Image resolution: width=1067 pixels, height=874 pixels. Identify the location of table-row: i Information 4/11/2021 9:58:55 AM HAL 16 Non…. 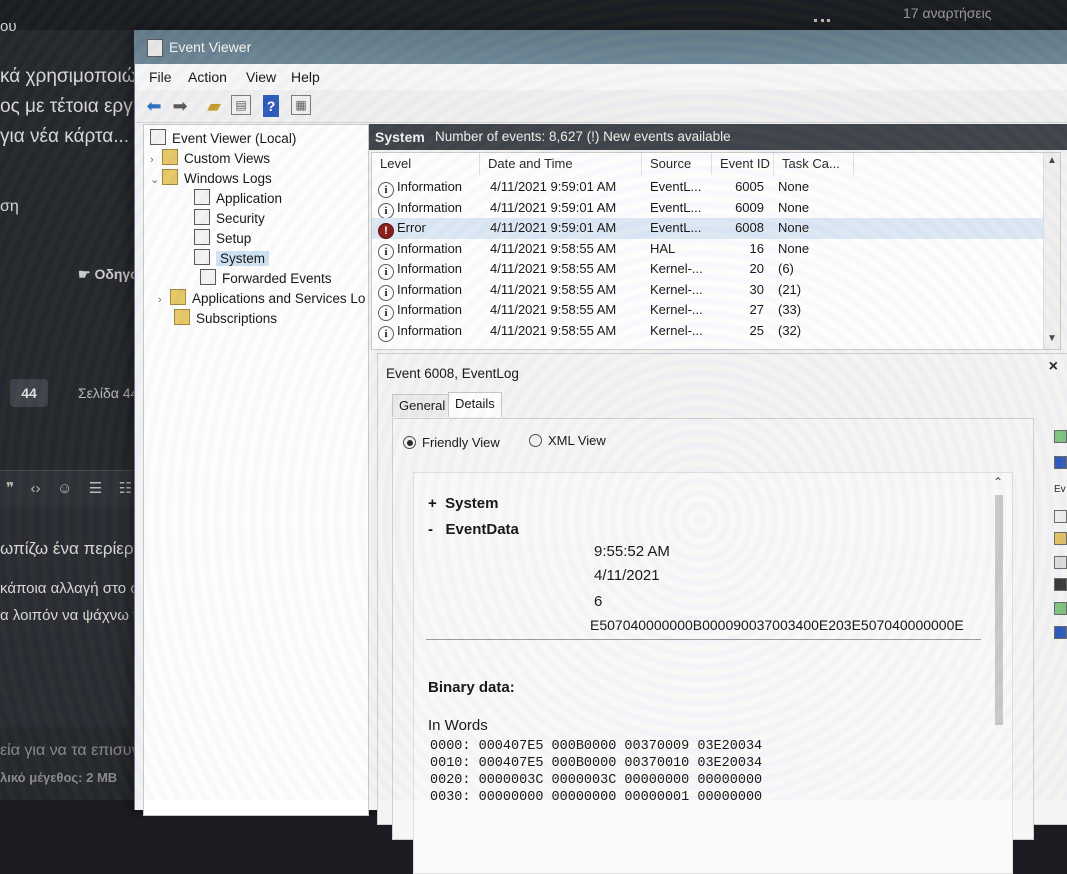
(716, 249).